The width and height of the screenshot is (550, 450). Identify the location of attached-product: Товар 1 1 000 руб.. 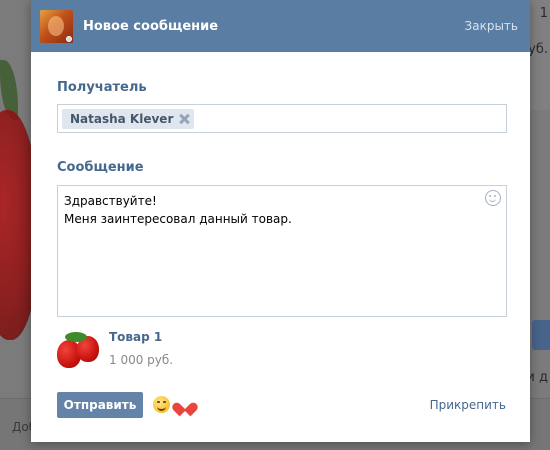
(115, 350).